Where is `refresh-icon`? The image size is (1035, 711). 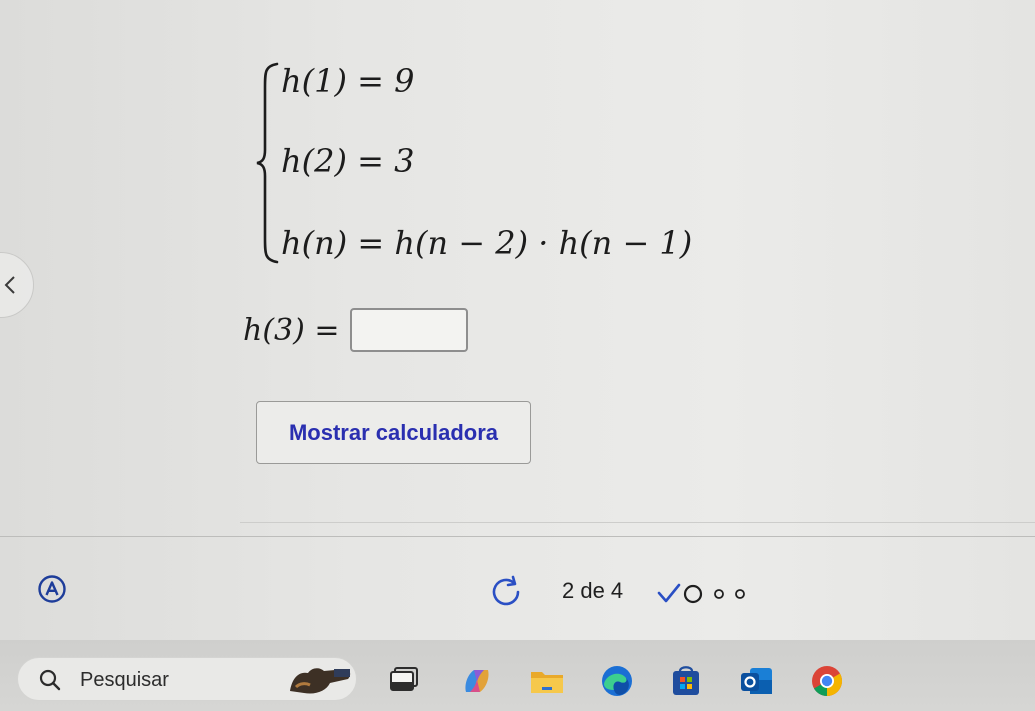 refresh-icon is located at coordinates (506, 591).